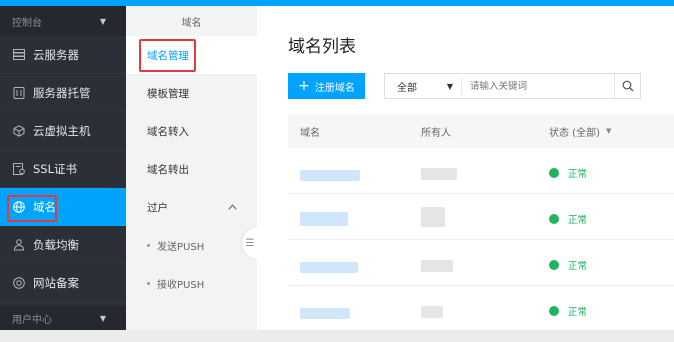 This screenshot has width=674, height=342. Describe the element at coordinates (191, 169) in the screenshot. I see `subnav-item-domain-transfer-out: 域名转出` at that location.